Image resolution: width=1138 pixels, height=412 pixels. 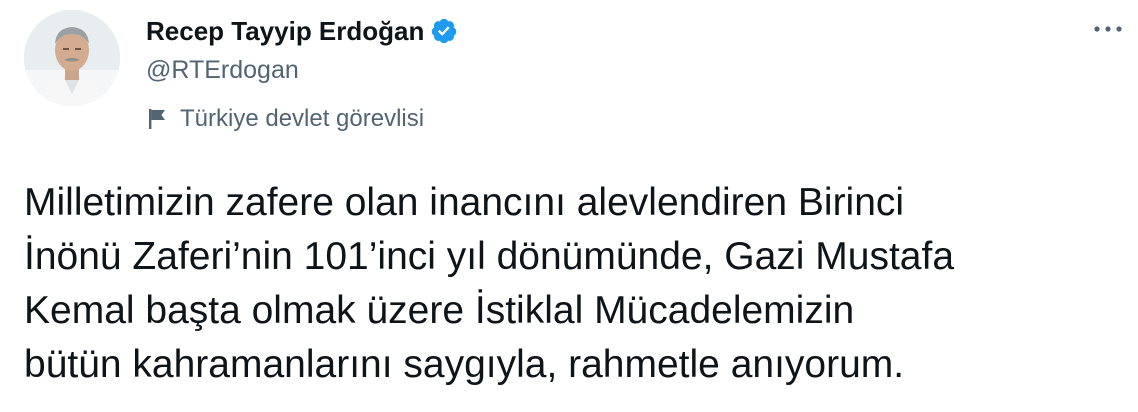 I want to click on name-row: Recep Tayyip Erdoğan, so click(x=302, y=31).